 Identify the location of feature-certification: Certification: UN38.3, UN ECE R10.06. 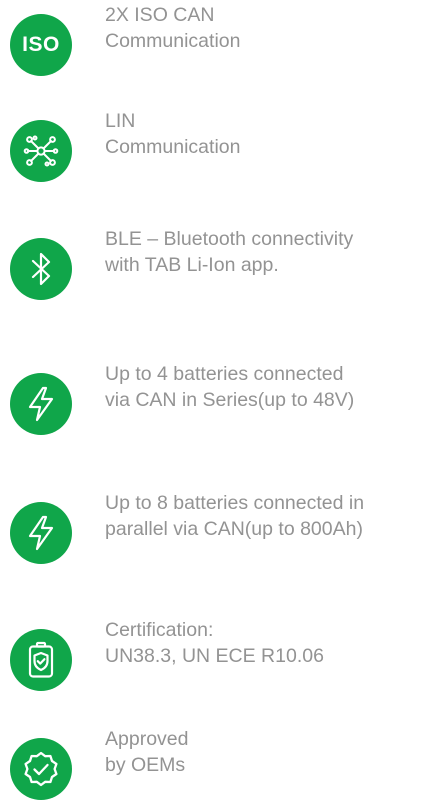
(213, 659).